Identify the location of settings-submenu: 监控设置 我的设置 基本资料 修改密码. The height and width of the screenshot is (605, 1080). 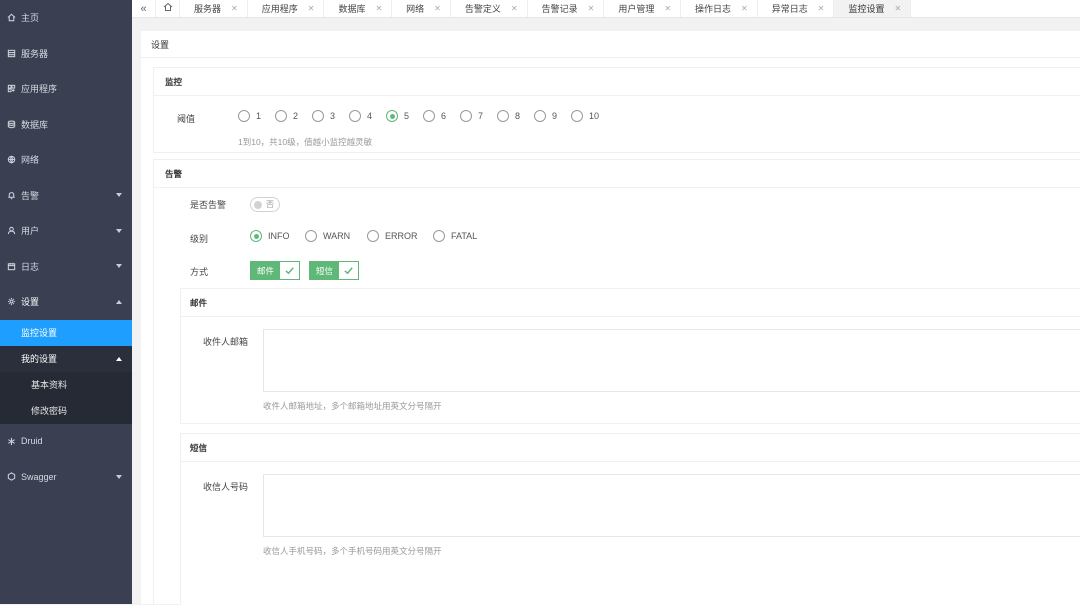
(66, 372).